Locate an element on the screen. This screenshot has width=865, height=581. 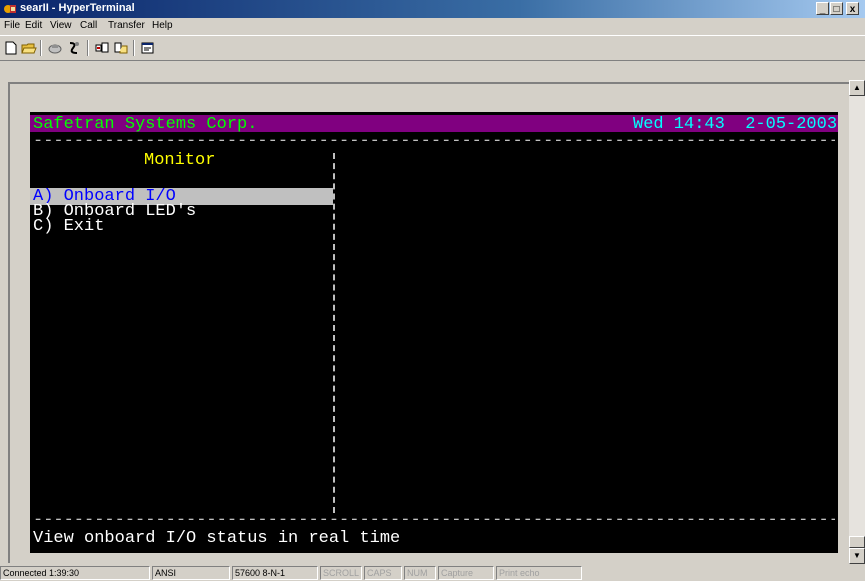
company-name: Safetran Systems Corp. is located at coordinates (145, 124).